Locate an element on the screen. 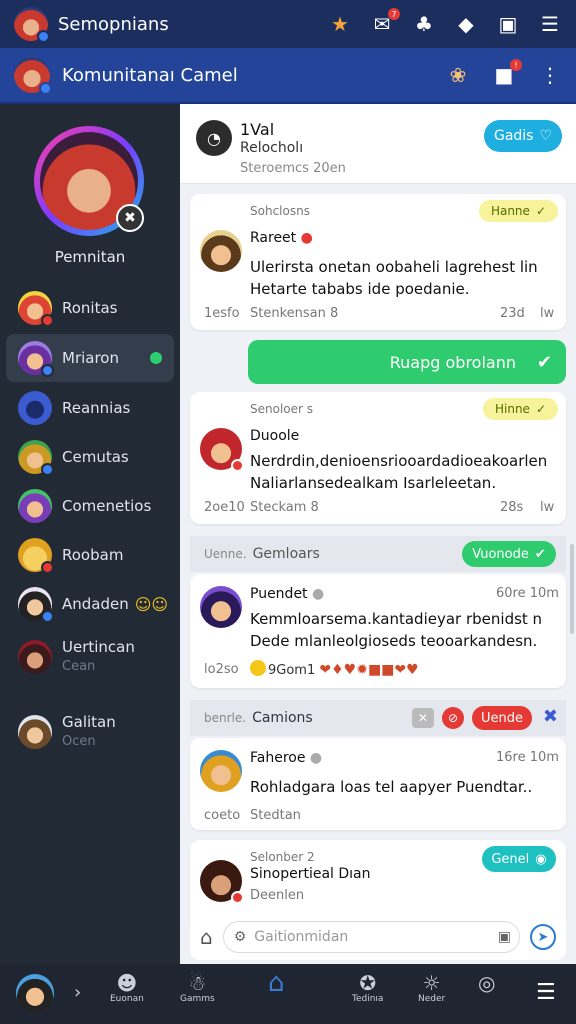 Image resolution: width=576 pixels, height=1024 pixels. post-time: 60re 10m is located at coordinates (527, 593).